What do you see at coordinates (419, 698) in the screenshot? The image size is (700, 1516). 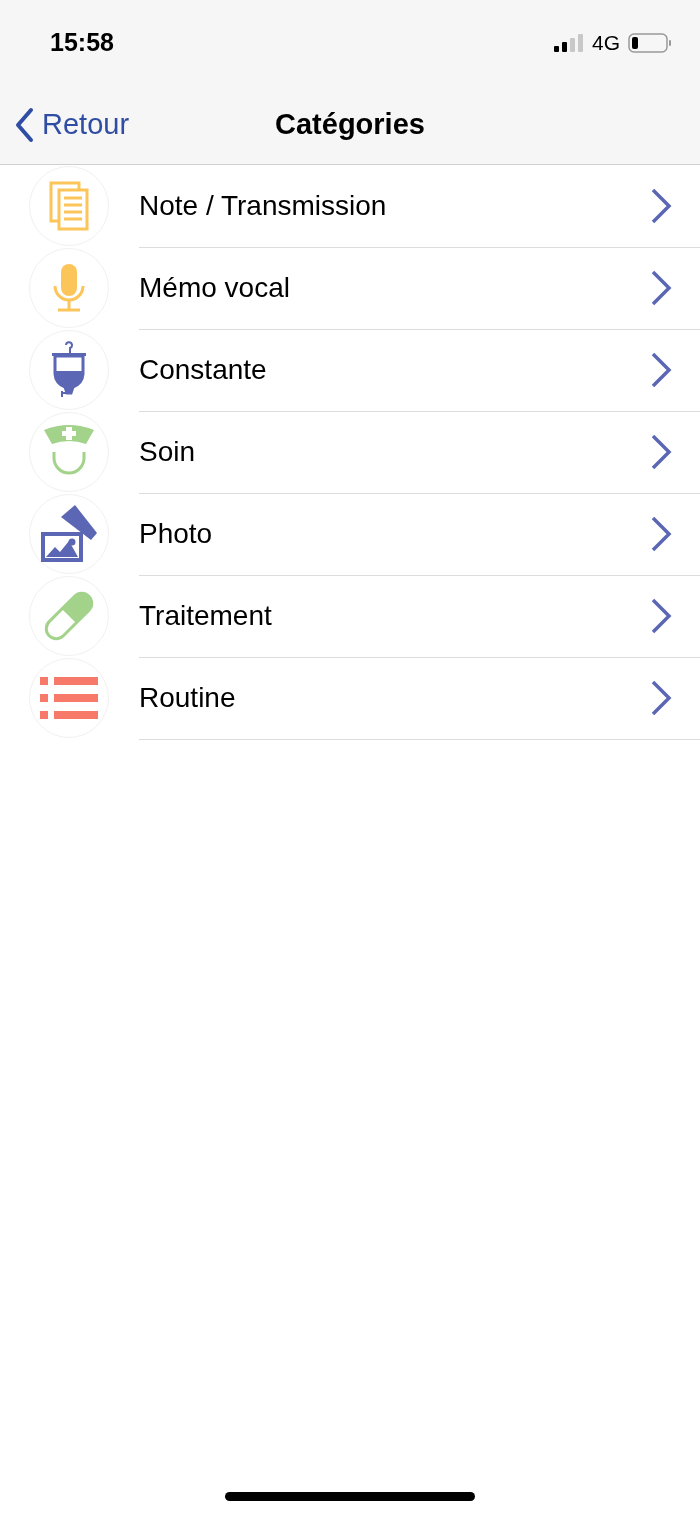 I see `category-item: Routine` at bounding box center [419, 698].